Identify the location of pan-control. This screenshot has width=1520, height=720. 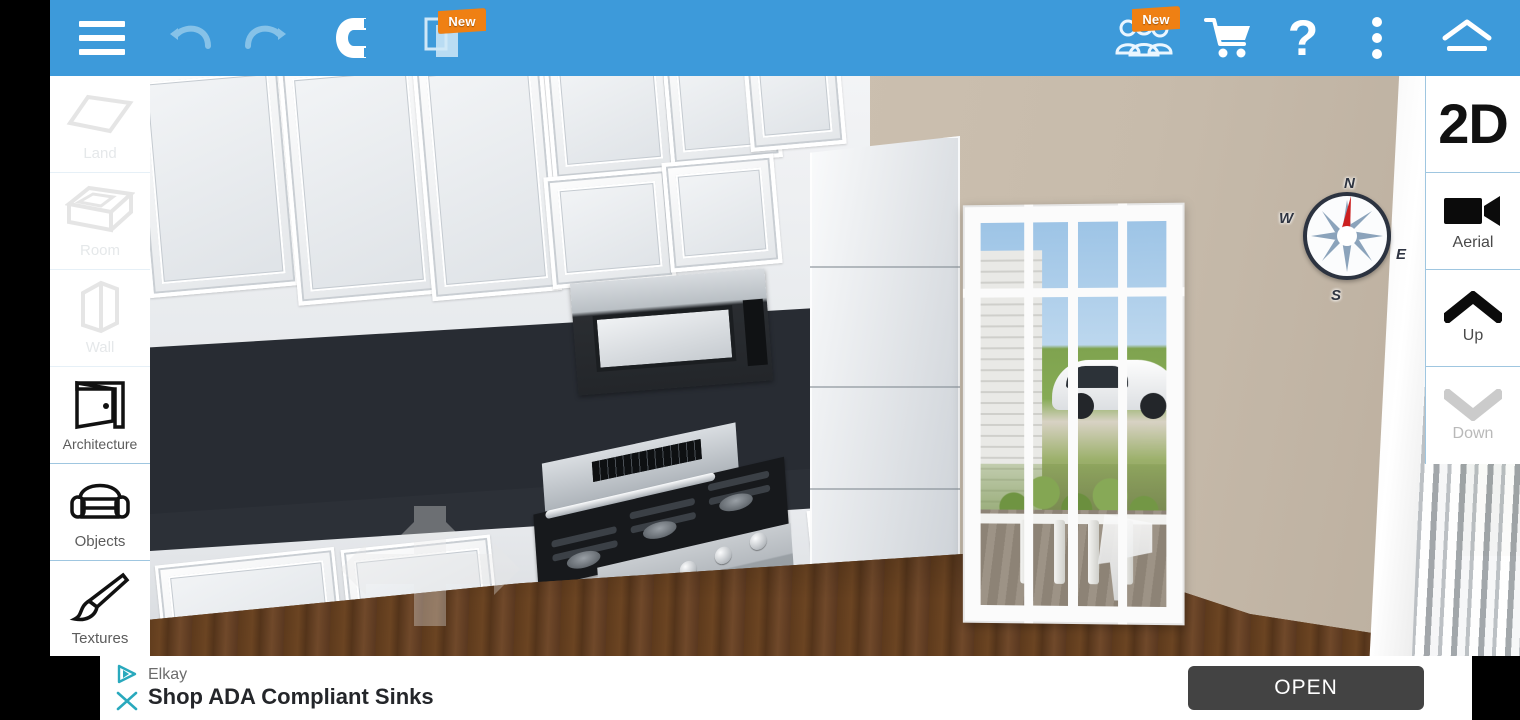
(430, 566).